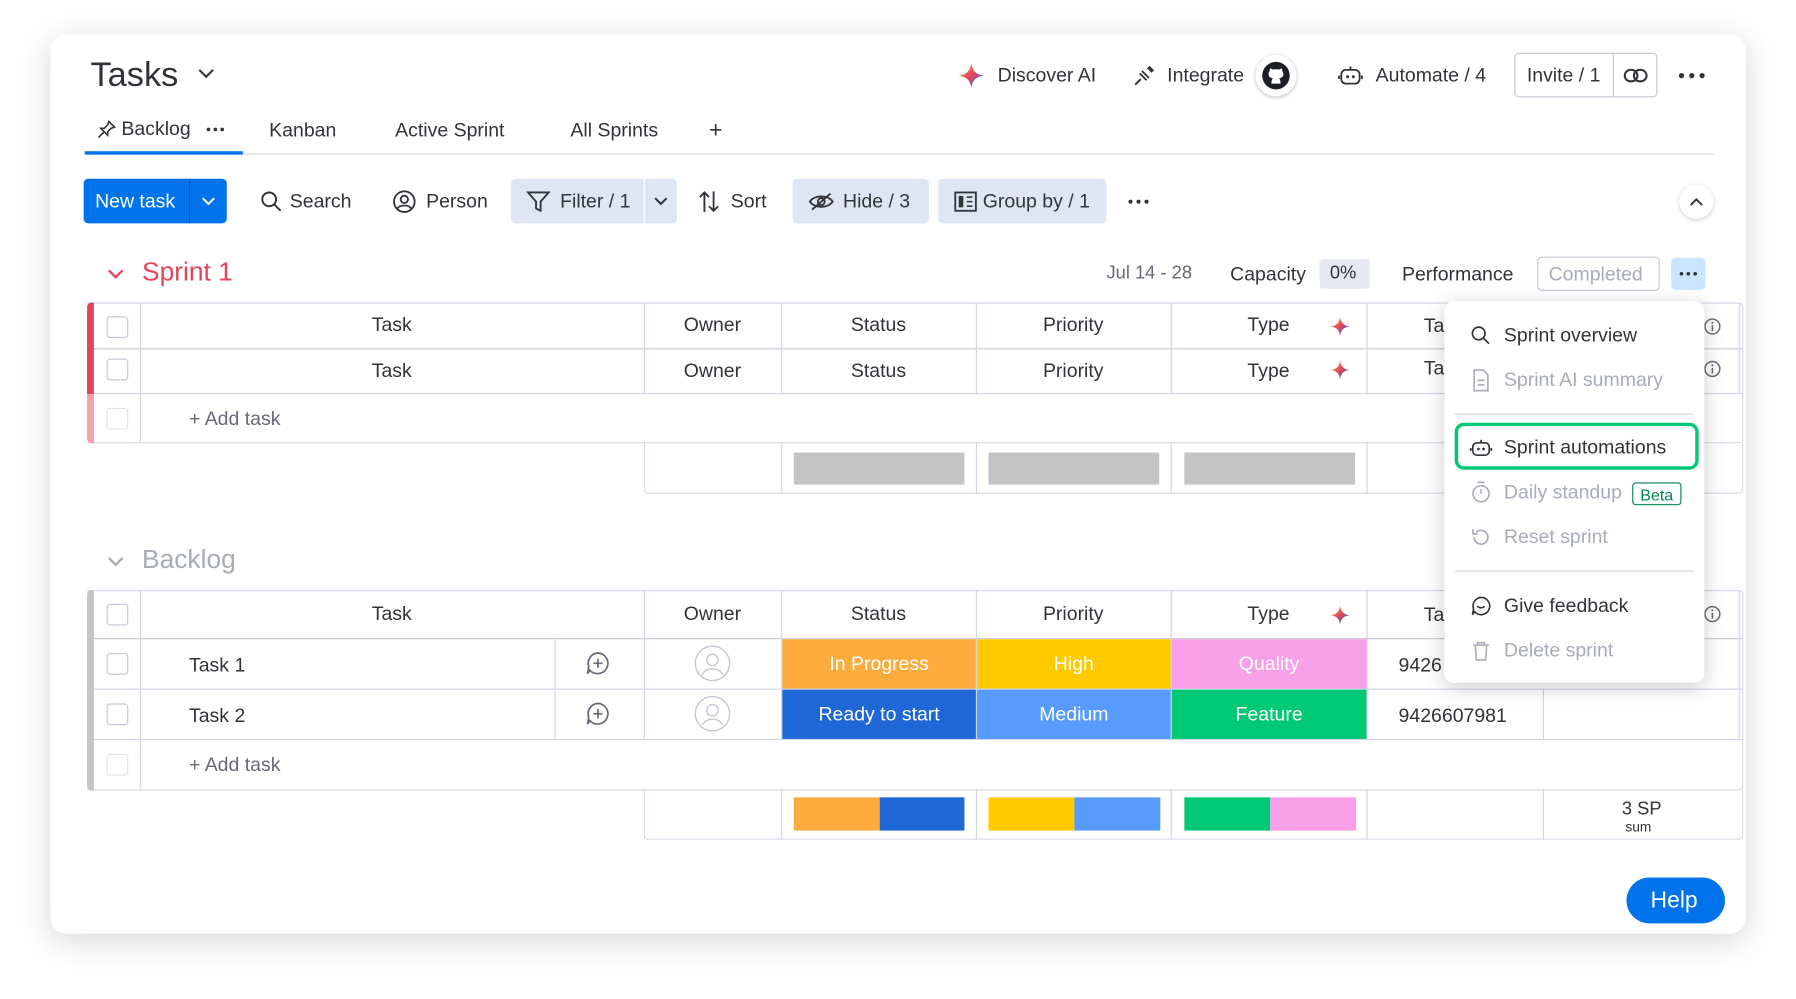  What do you see at coordinates (217, 664) in the screenshot?
I see `task-name: Task 1` at bounding box center [217, 664].